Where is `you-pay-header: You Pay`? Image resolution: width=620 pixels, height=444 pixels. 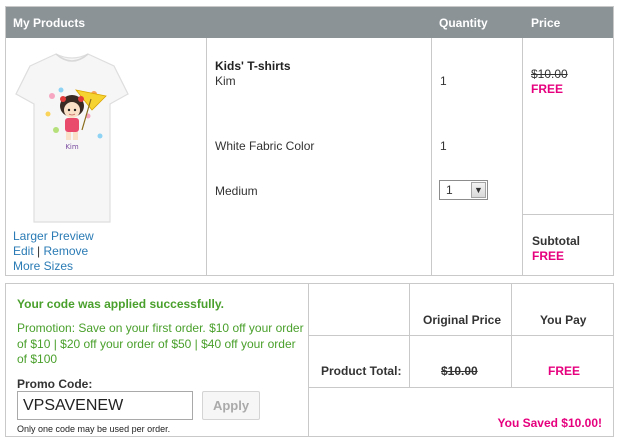
you-pay-header: You Pay is located at coordinates (563, 320).